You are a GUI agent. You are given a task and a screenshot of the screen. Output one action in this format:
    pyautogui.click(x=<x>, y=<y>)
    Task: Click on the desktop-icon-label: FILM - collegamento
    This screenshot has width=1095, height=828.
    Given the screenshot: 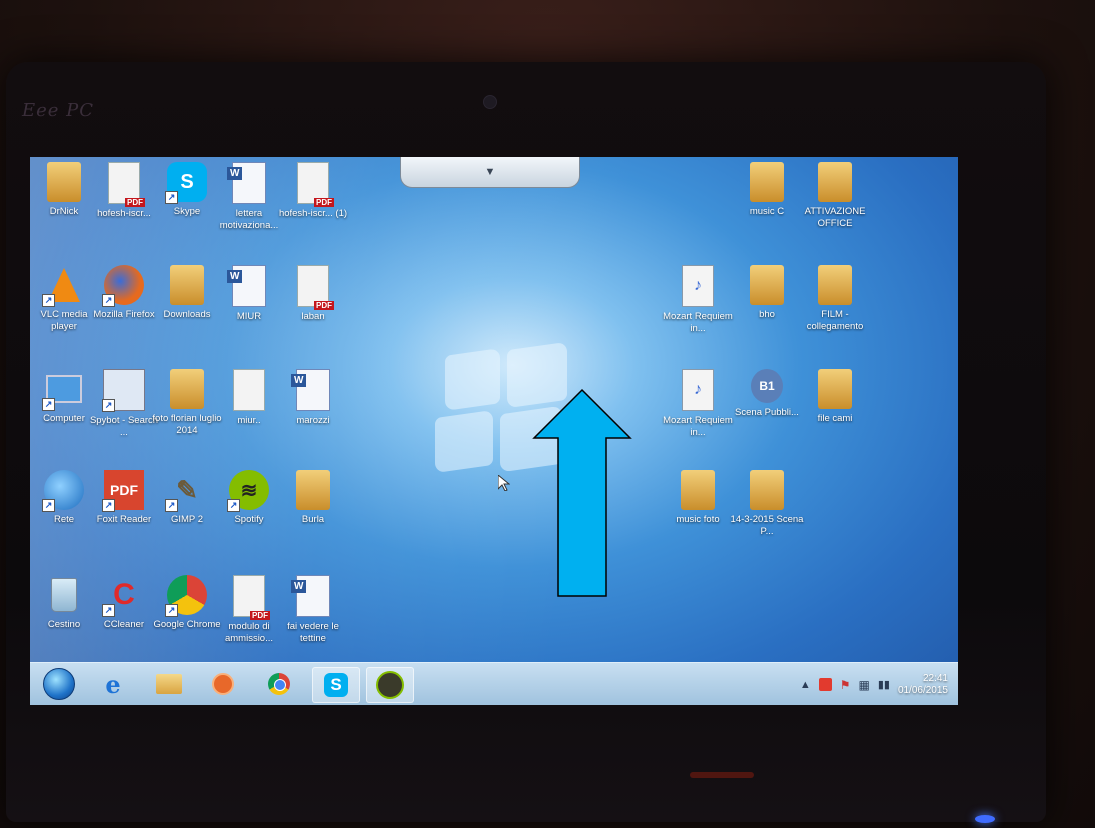 What is the action you would take?
    pyautogui.click(x=835, y=320)
    